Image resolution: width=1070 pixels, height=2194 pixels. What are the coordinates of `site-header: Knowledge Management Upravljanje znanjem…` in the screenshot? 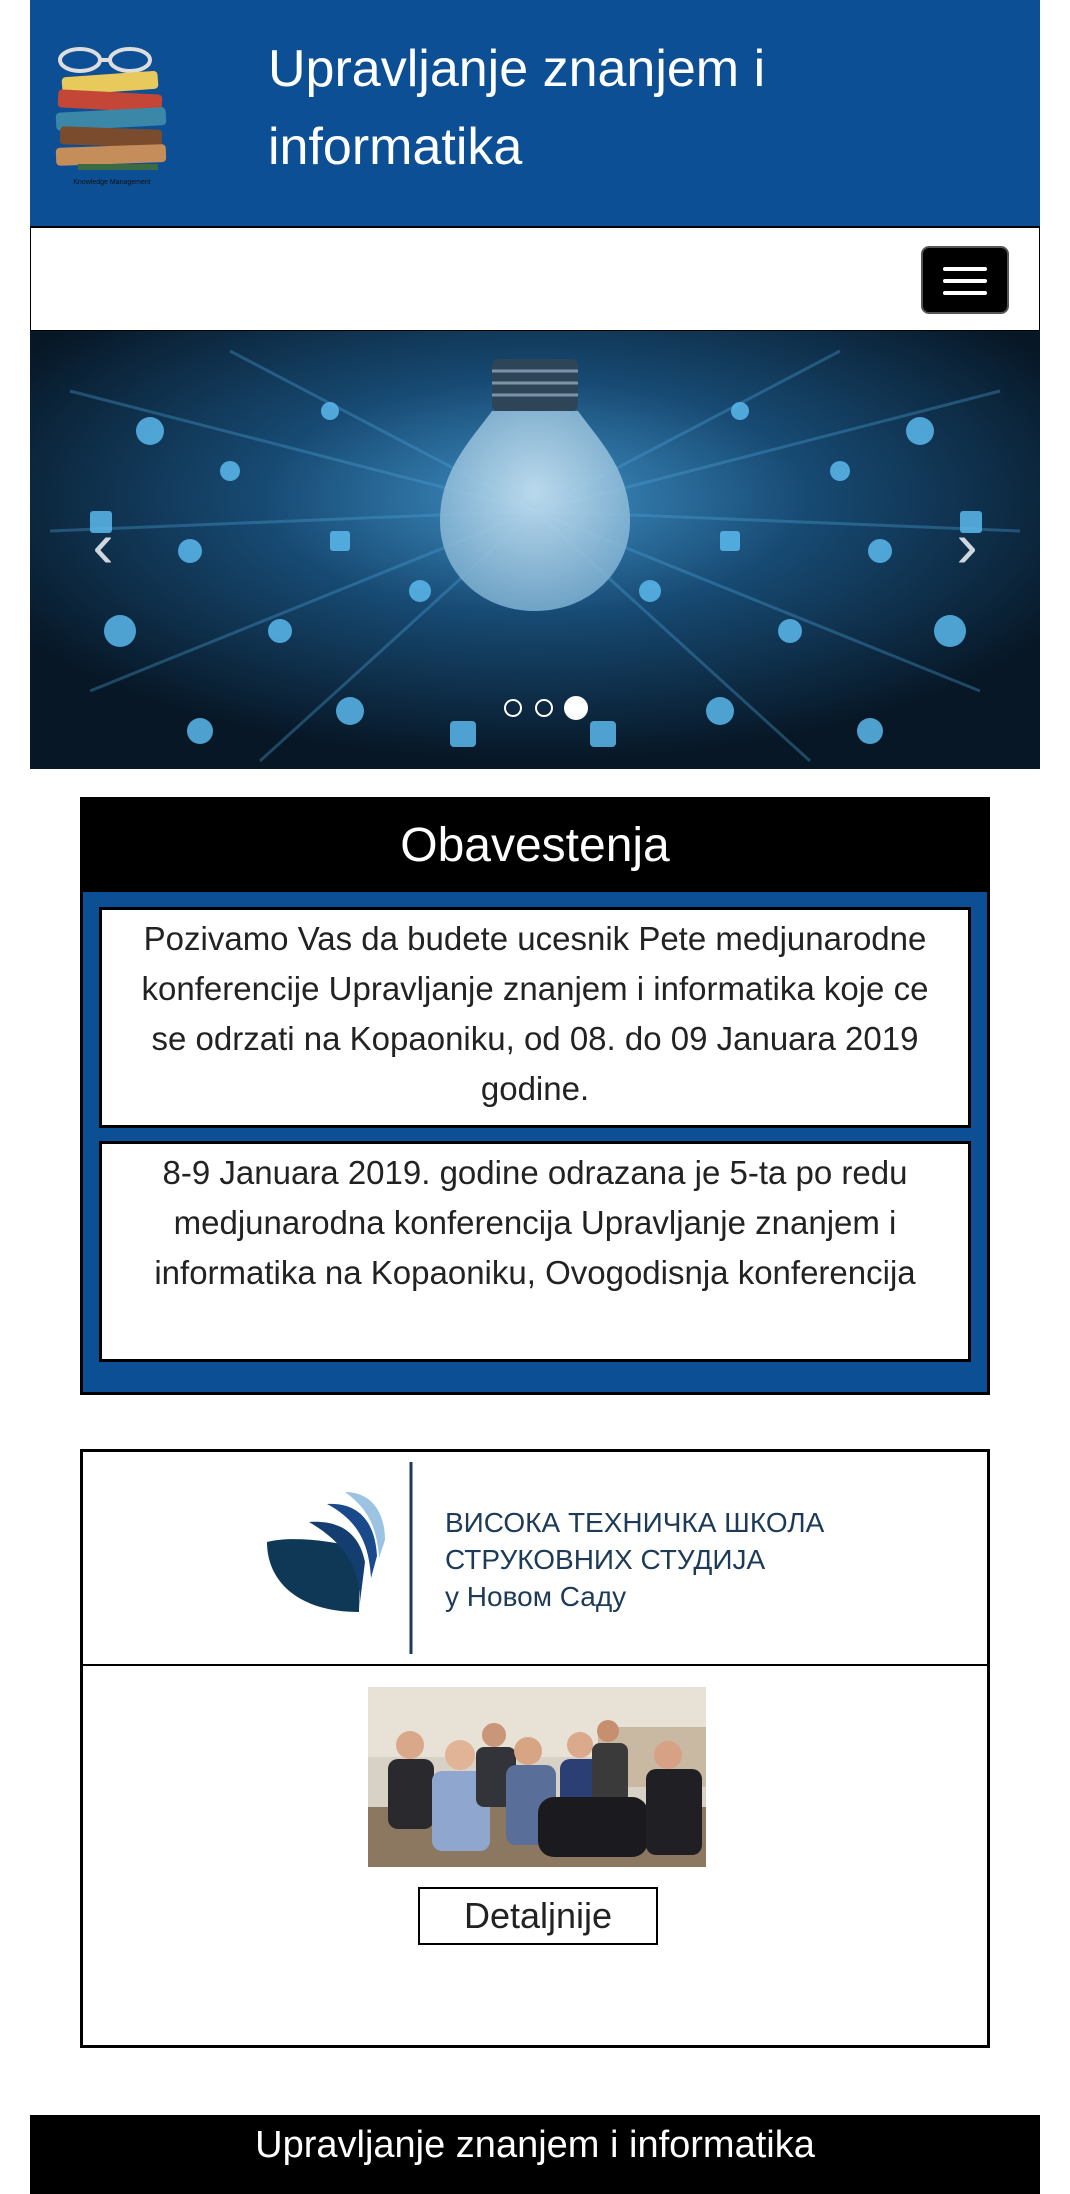 It's located at (535, 114).